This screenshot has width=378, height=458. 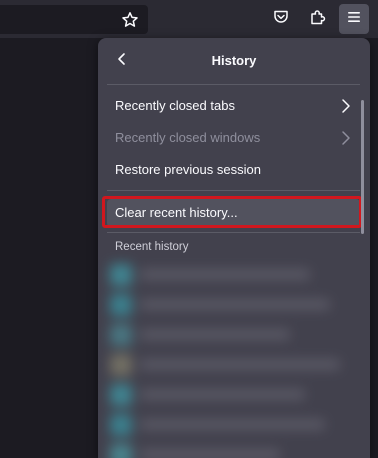 I want to click on panel-header: History, so click(x=234, y=61).